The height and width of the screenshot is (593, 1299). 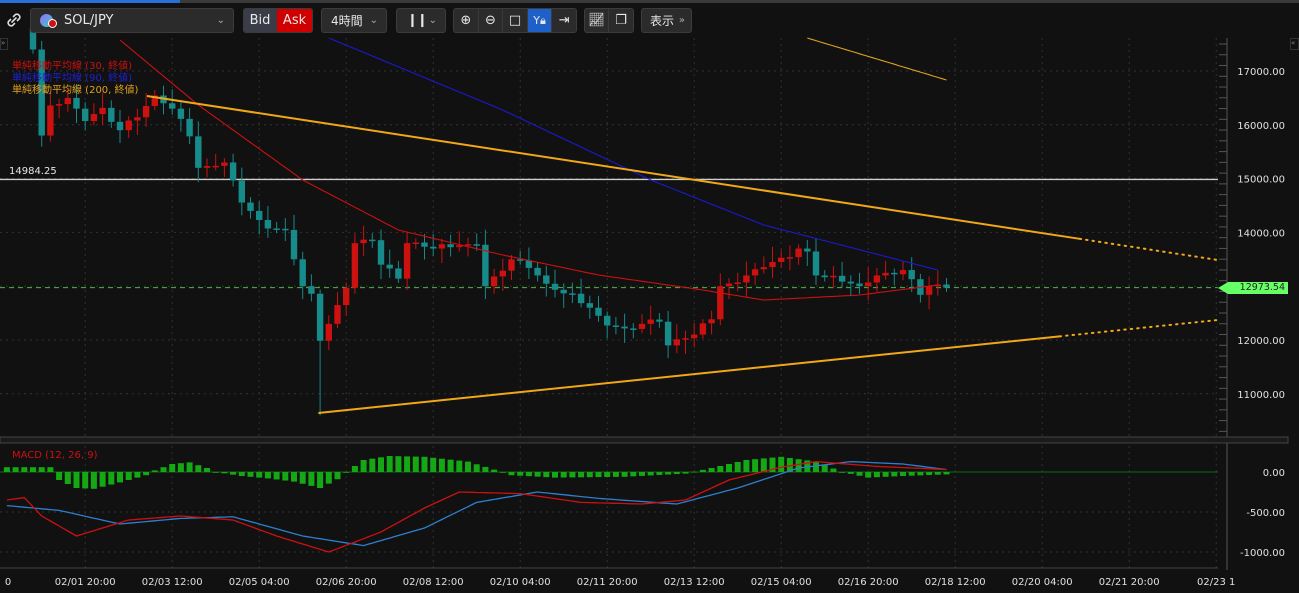 What do you see at coordinates (1294, 44) in the screenshot?
I see `expand-right-button: «` at bounding box center [1294, 44].